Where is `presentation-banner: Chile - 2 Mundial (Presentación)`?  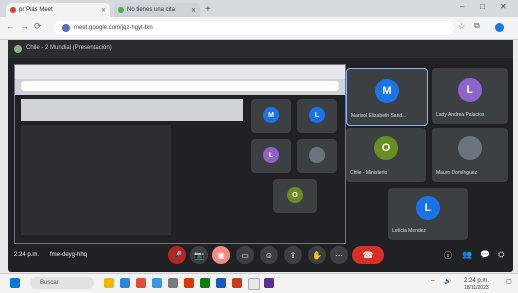
presentation-banner: Chile - 2 Mundial (Presentación) is located at coordinates (260, 49).